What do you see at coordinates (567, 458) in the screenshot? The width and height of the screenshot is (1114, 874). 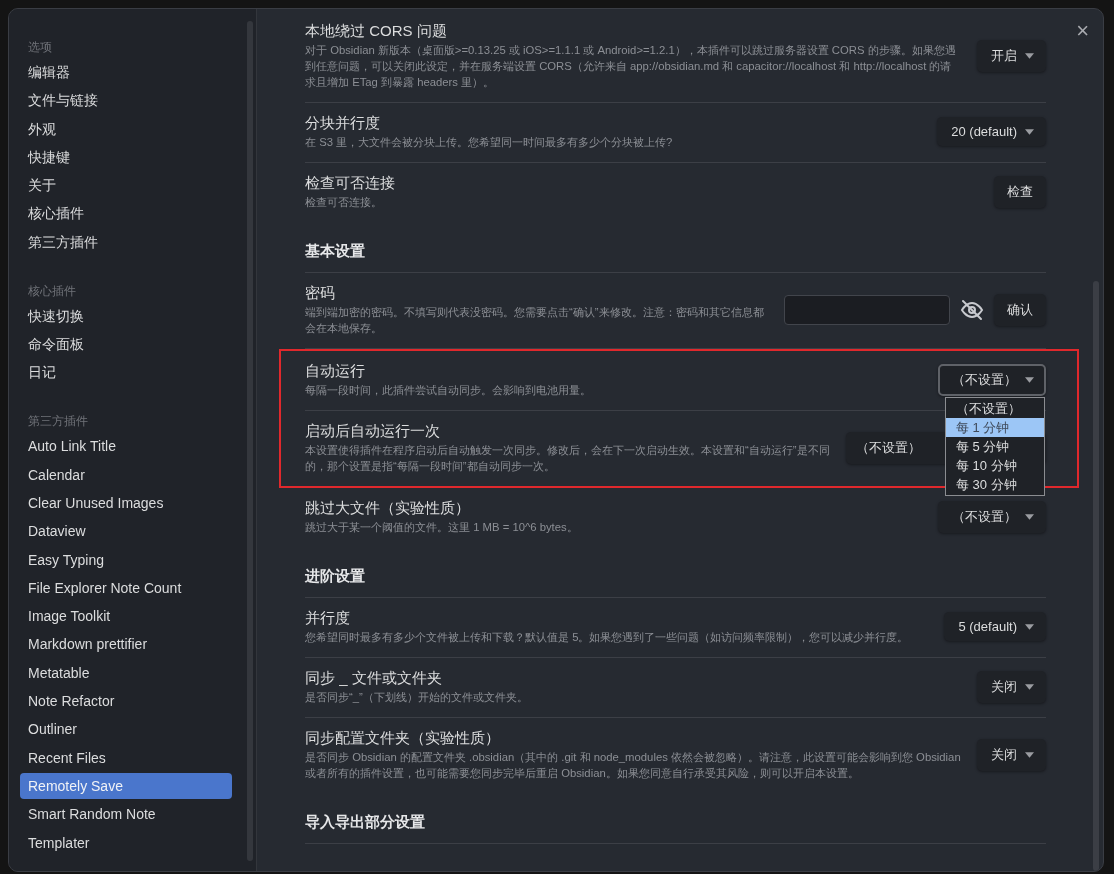 I see `setting-description: 本设置使得插件在程序启动后自动触发一次同步。修改后，会在下一次启动生效。本设置和“自动运行”是不同的，那个设置是指“每隔一段时间”都自动同步一次。` at bounding box center [567, 458].